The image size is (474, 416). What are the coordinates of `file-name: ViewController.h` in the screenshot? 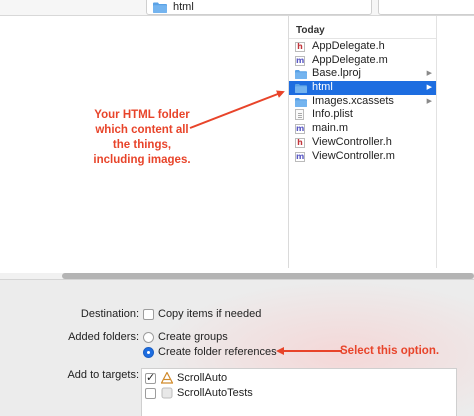 It's located at (352, 141).